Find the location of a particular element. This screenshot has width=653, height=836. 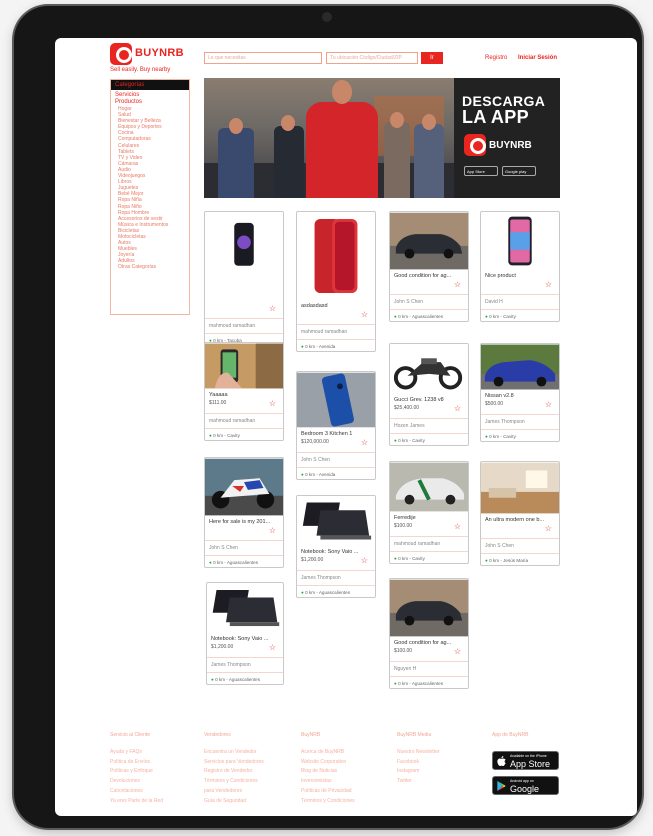

footer-link: Acerca de BuyNRB is located at coordinates (328, 753).